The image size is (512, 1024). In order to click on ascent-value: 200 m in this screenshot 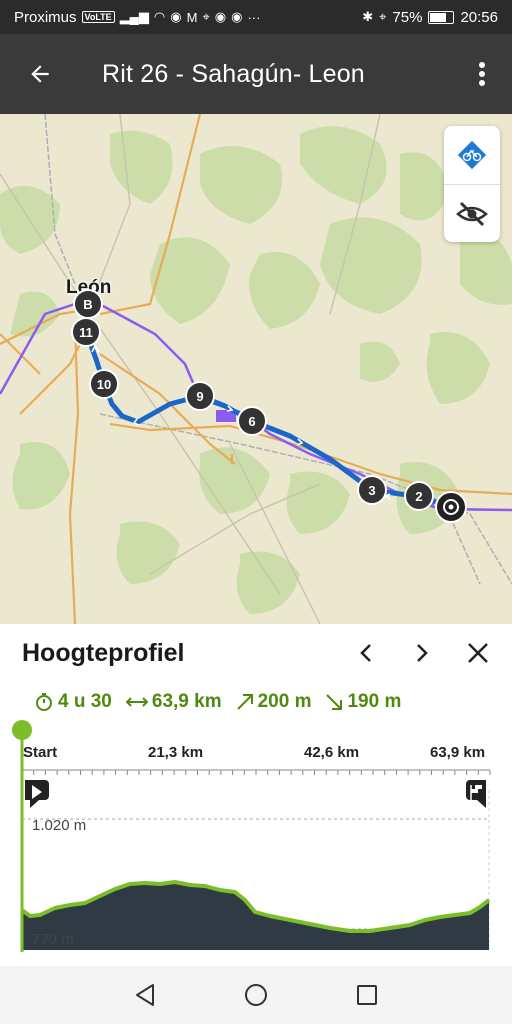, I will do `click(284, 701)`.